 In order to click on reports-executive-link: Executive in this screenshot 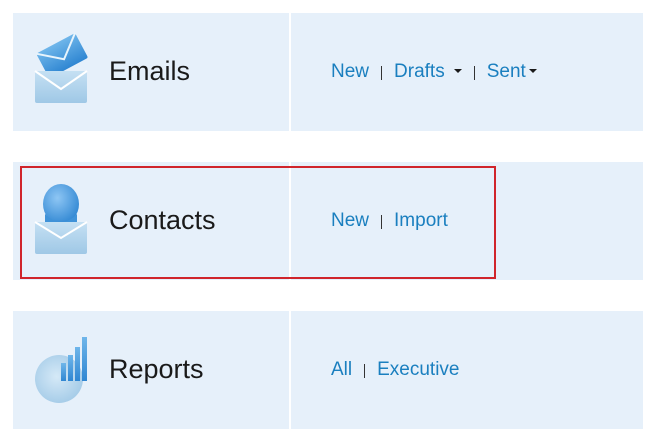, I will do `click(418, 370)`.